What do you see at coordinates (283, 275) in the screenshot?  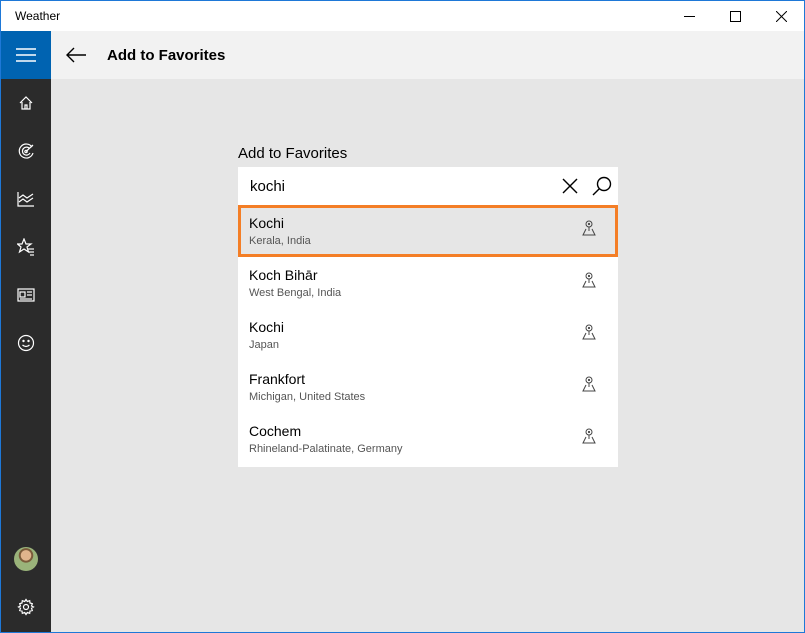 I see `result-city: Koch Bihār` at bounding box center [283, 275].